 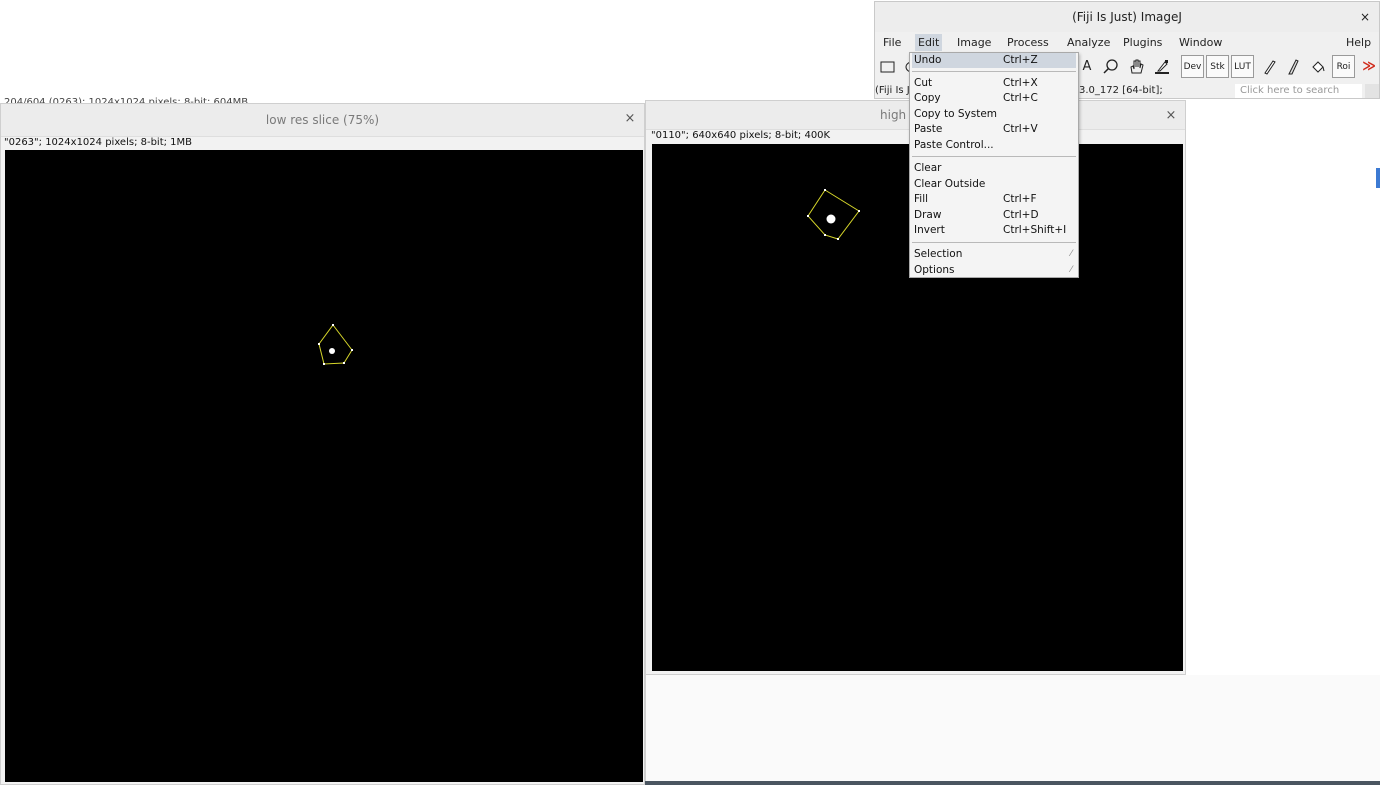 I want to click on menu-item-invert: Invert Ctrl+Shift+I, so click(x=994, y=230).